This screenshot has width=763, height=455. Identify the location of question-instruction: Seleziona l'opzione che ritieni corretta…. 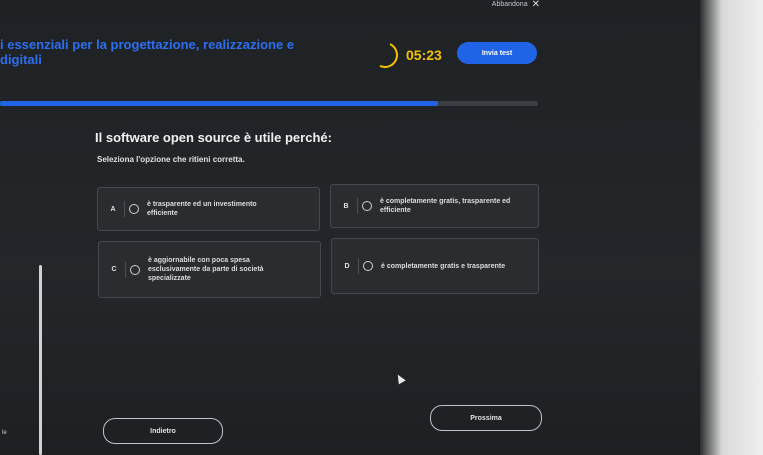
(171, 159).